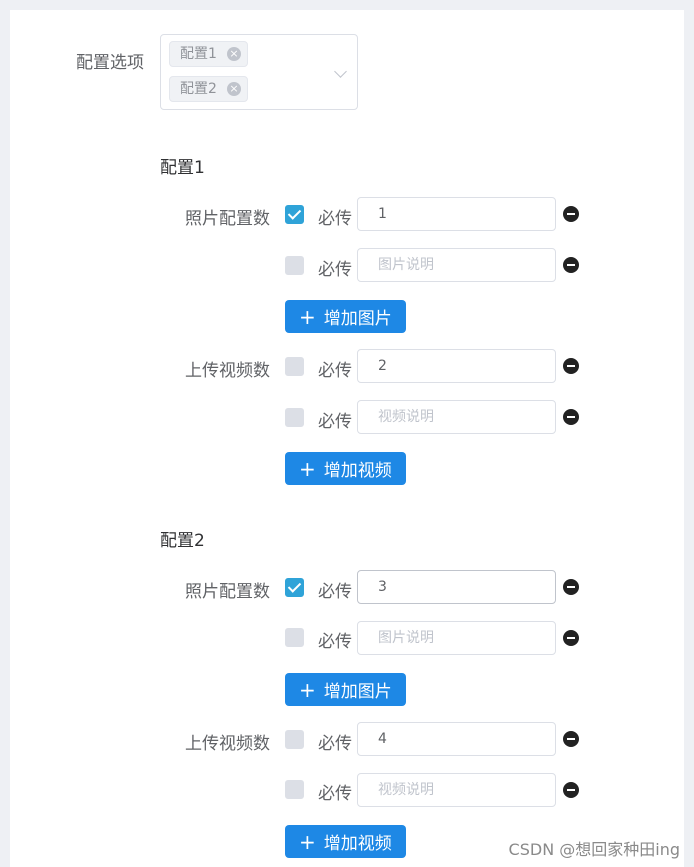 The height and width of the screenshot is (867, 694). I want to click on select-tag: 配置1 ×, so click(208, 54).